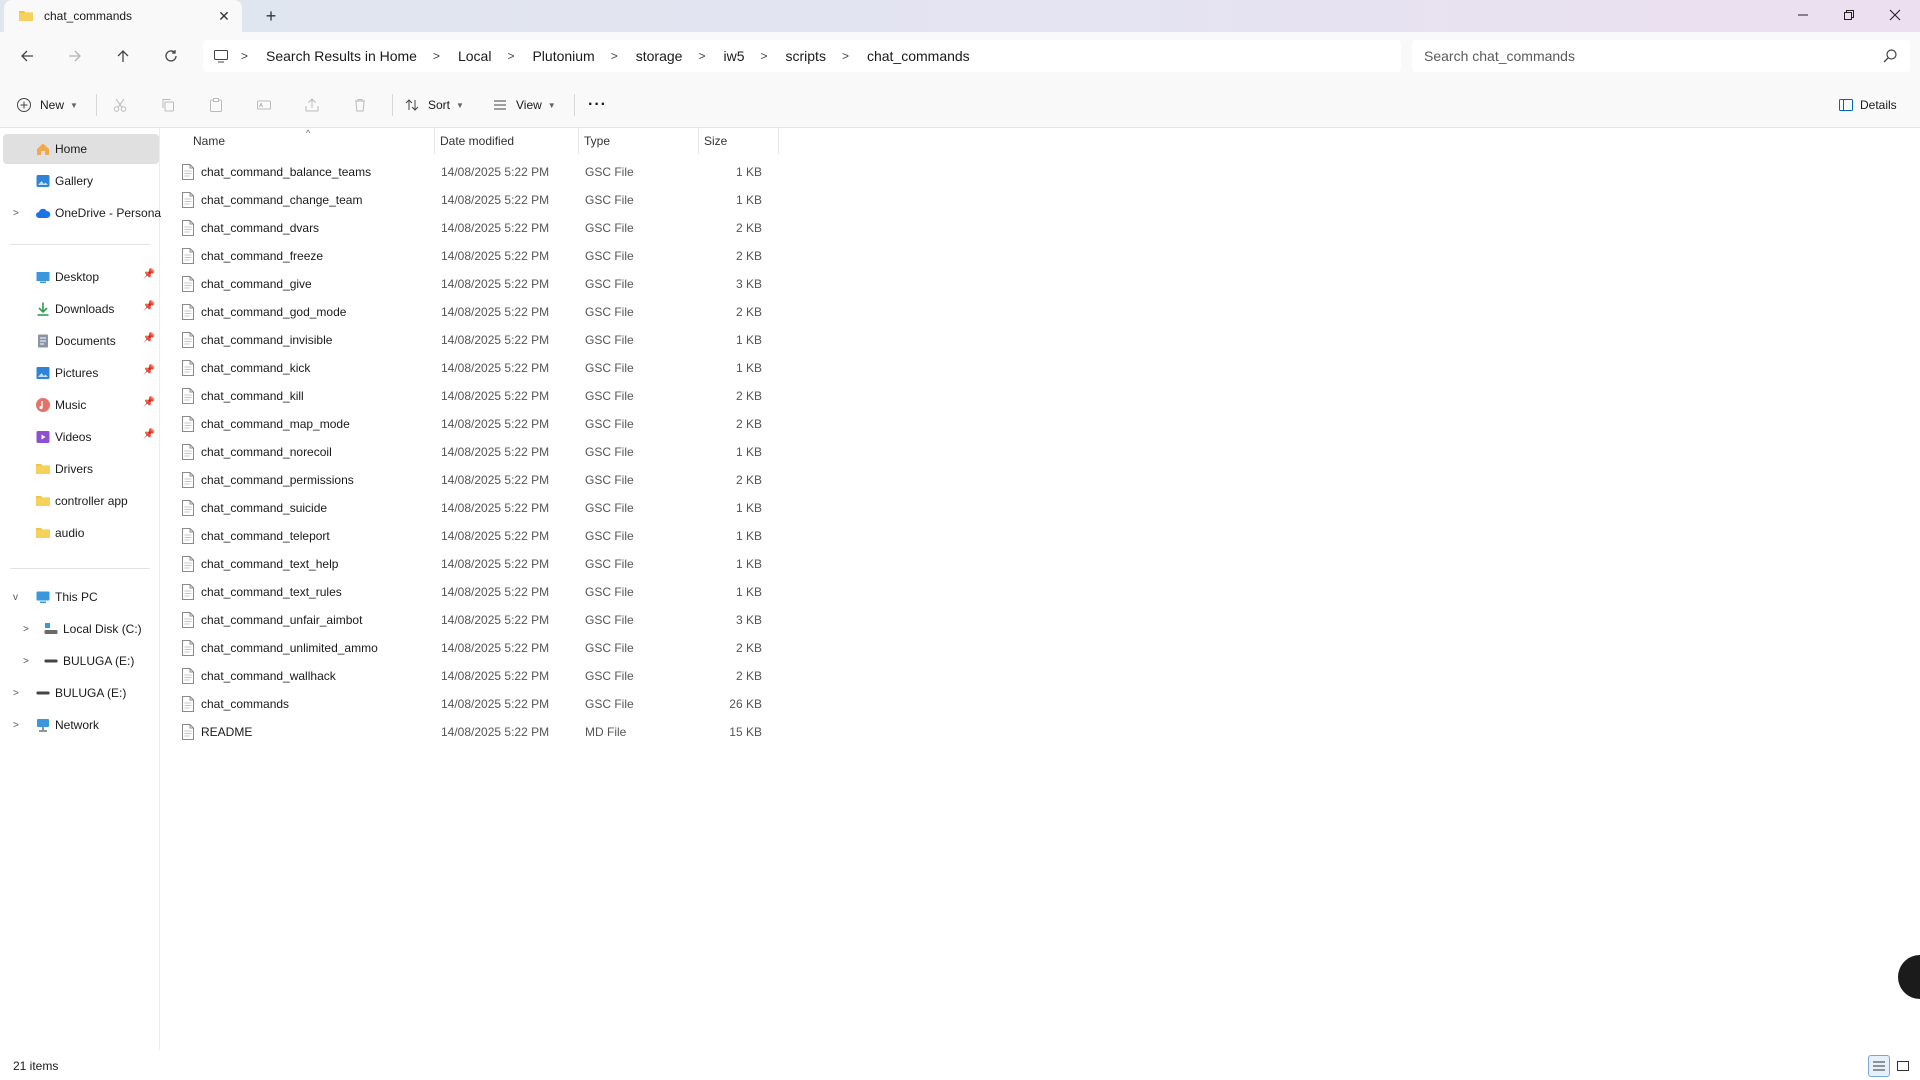 This screenshot has width=1920, height=1080. I want to click on sidebar-item-desktop: Desktop 📌, so click(81, 277).